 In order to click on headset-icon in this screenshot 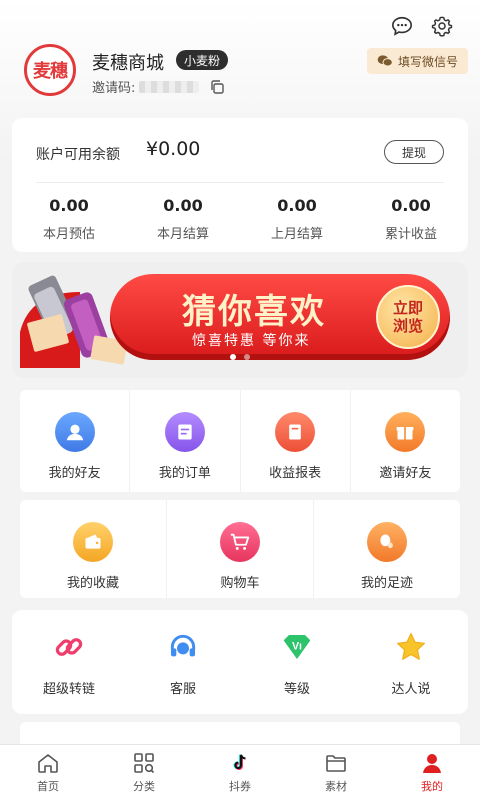, I will do `click(183, 647)`.